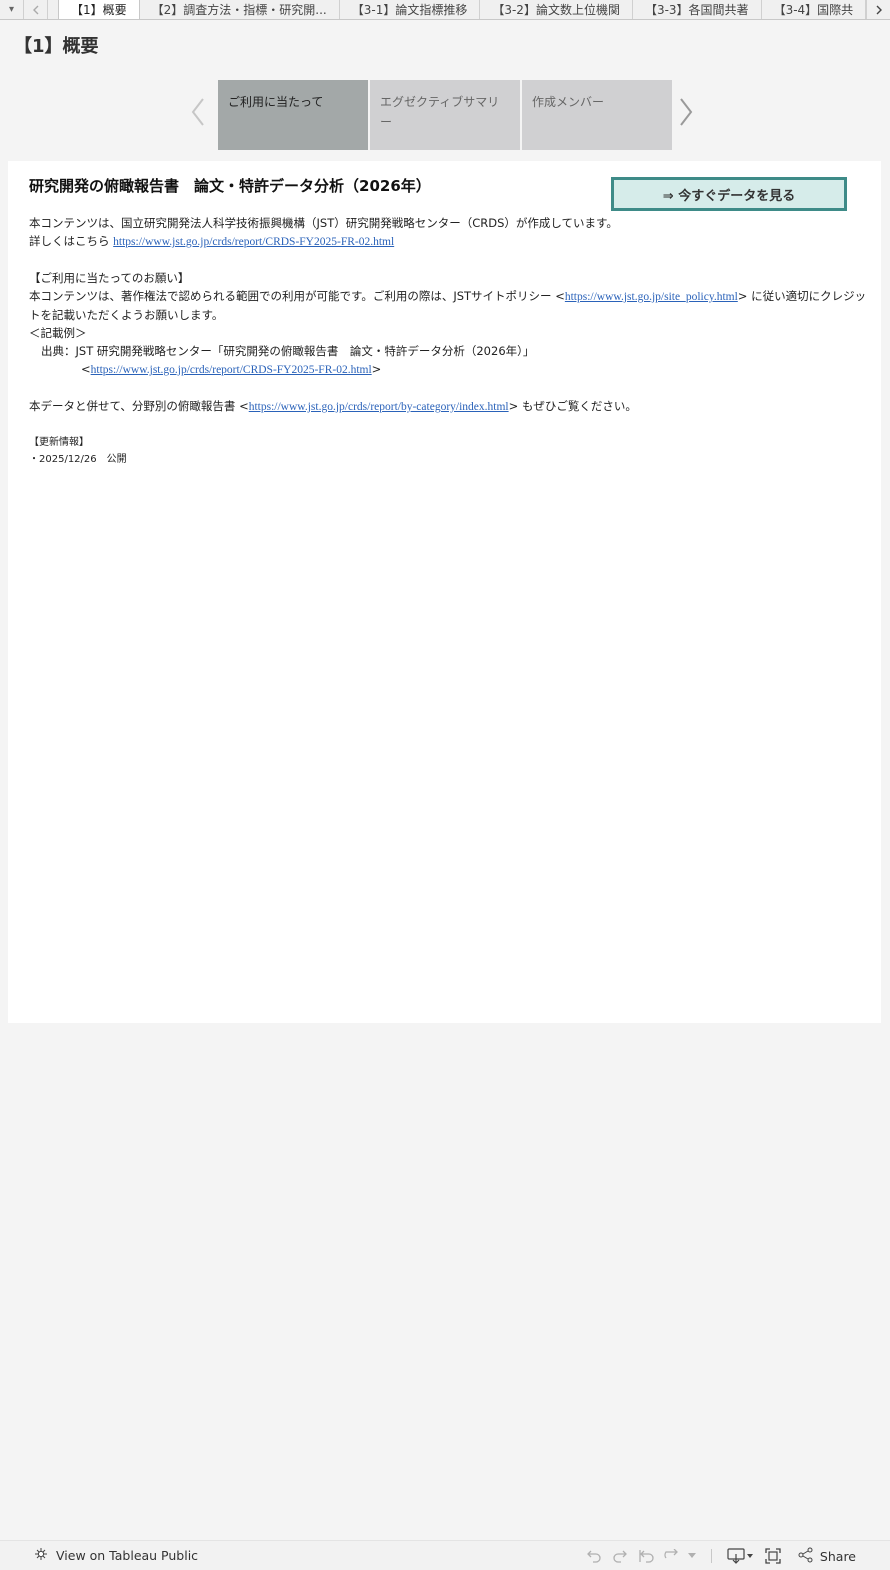 Image resolution: width=890 pixels, height=1570 pixels. What do you see at coordinates (99, 9) in the screenshot?
I see `tab-overview: 【1】概要` at bounding box center [99, 9].